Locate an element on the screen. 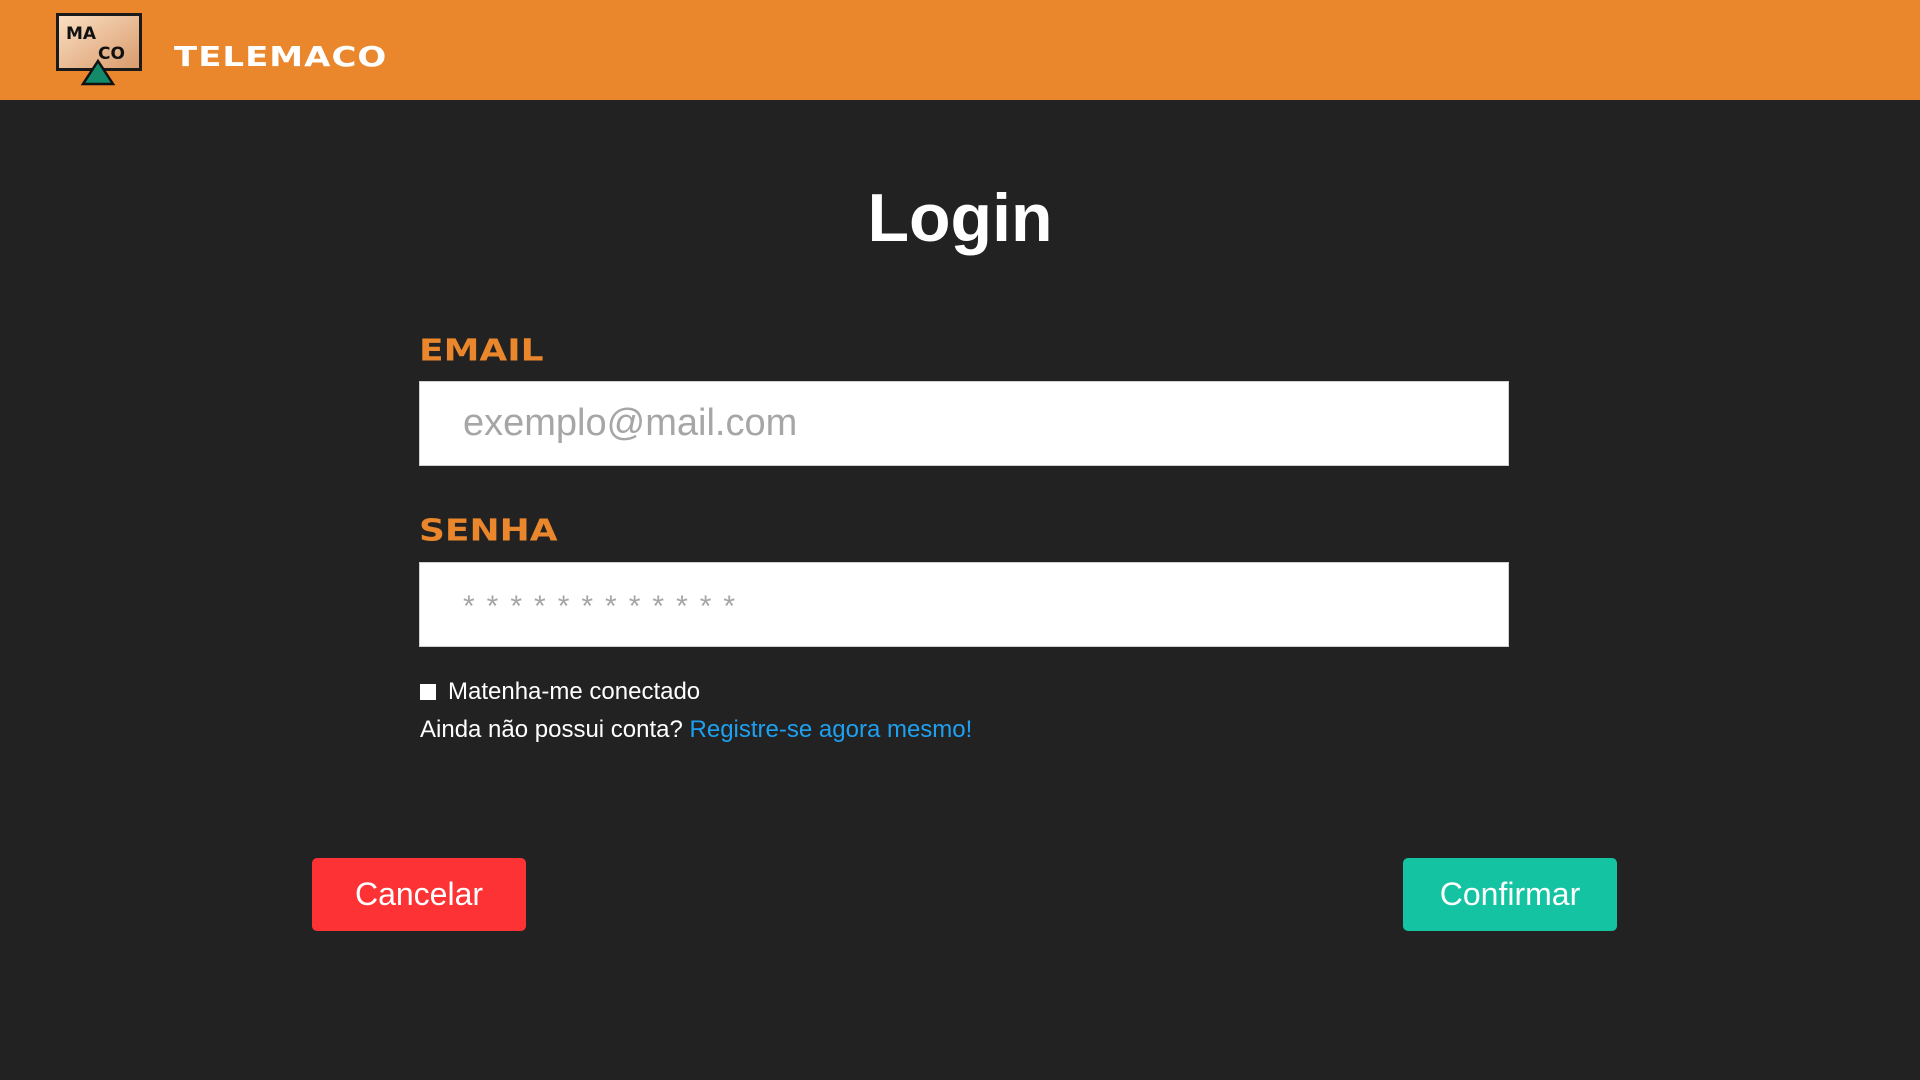 This screenshot has height=1080, width=1920. register-link: Registre-se agora mesmo! is located at coordinates (831, 729).